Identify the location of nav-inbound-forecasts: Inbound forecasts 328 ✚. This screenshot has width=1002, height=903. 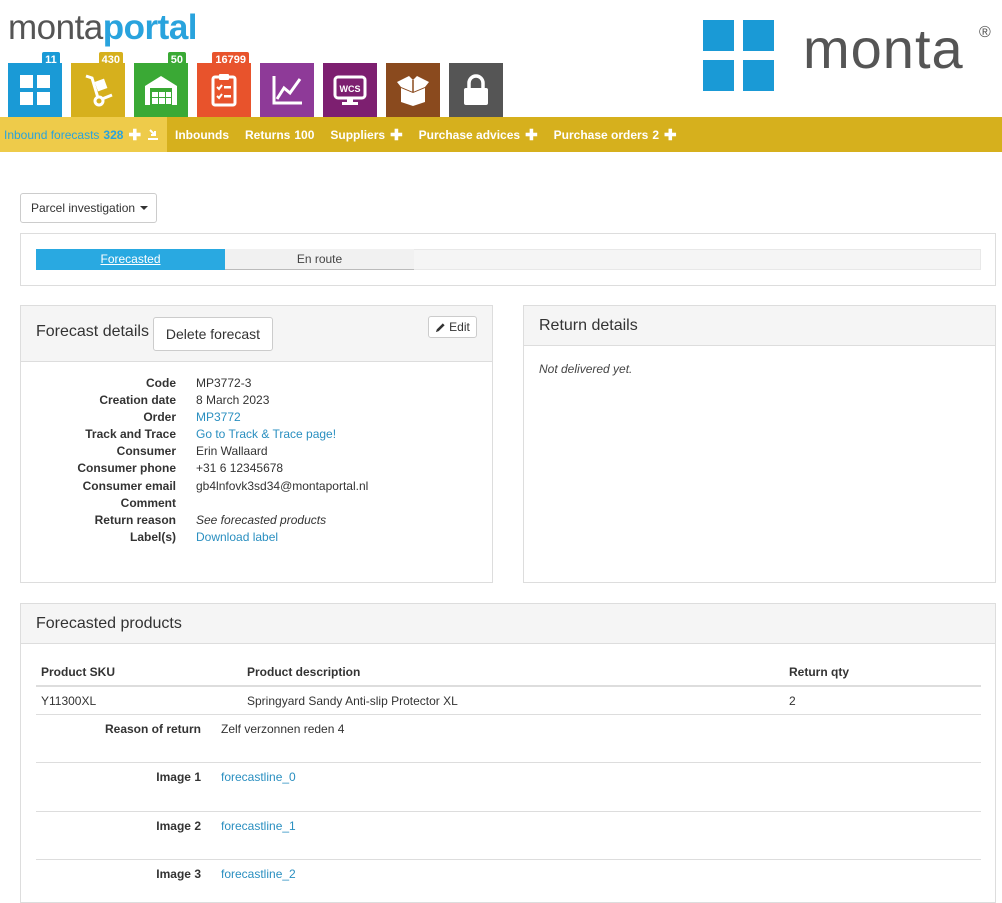
(84, 134).